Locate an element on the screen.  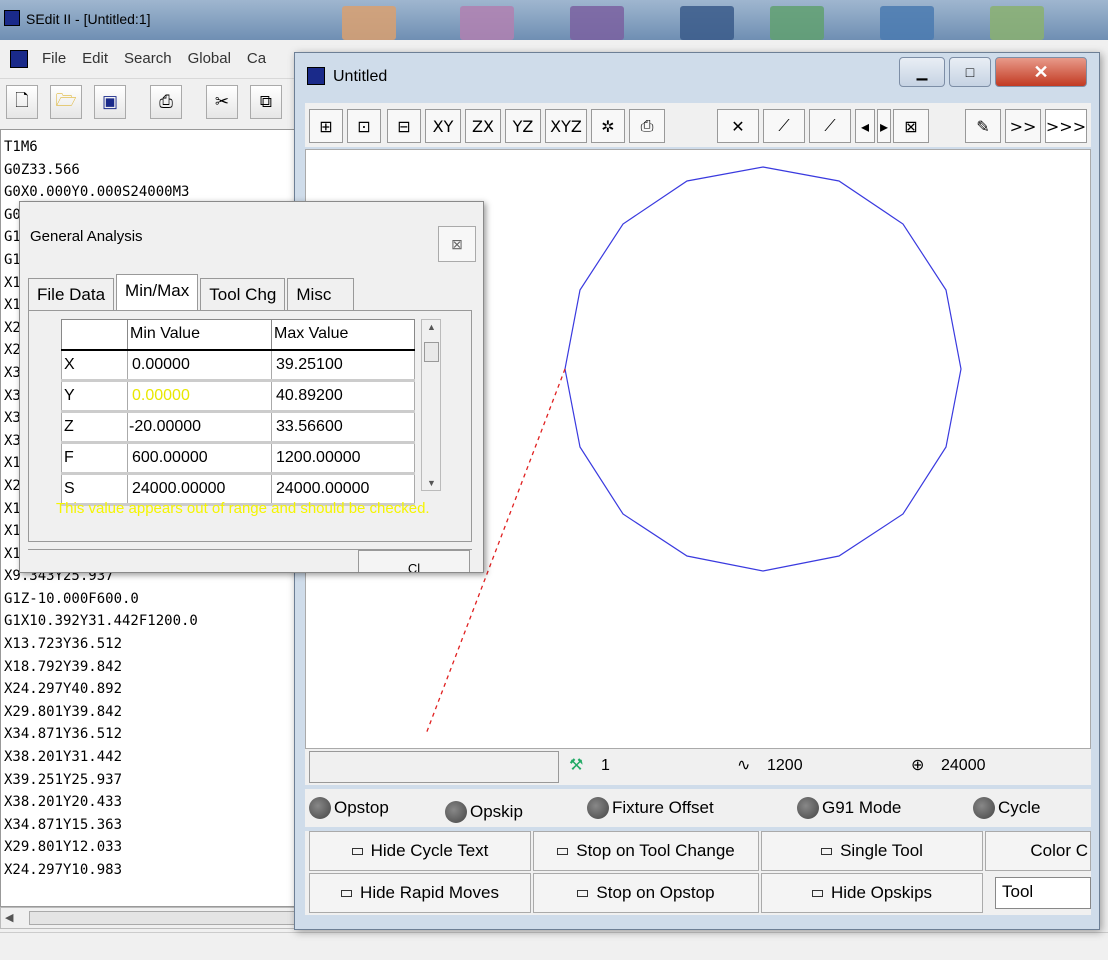
step-back-icon: ⟋ is located at coordinates (784, 125).